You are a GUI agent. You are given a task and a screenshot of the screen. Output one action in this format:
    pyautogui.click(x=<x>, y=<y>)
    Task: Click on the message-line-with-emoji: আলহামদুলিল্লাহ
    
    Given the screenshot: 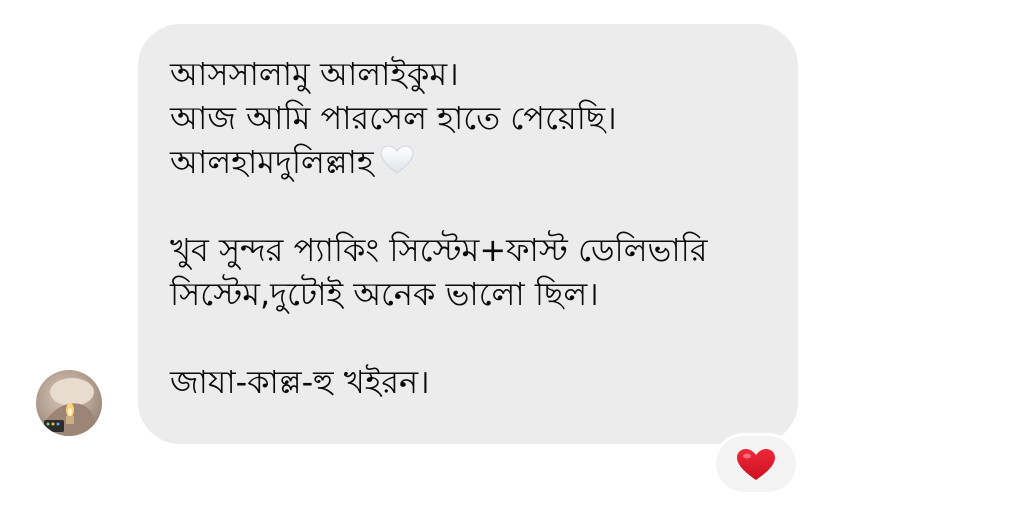 What is the action you would take?
    pyautogui.click(x=474, y=162)
    